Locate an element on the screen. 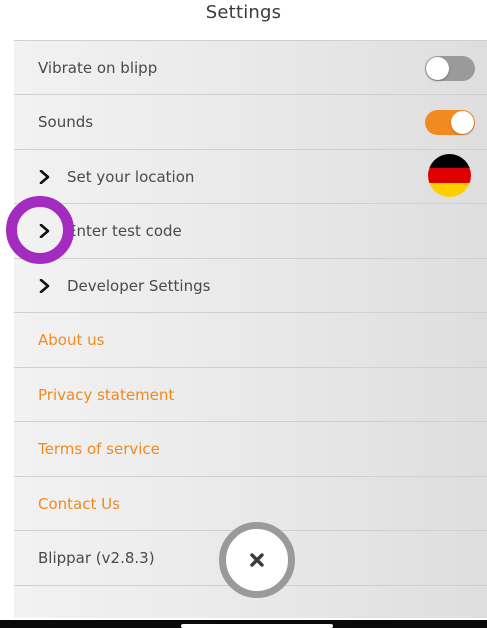  home-indicator is located at coordinates (257, 626).